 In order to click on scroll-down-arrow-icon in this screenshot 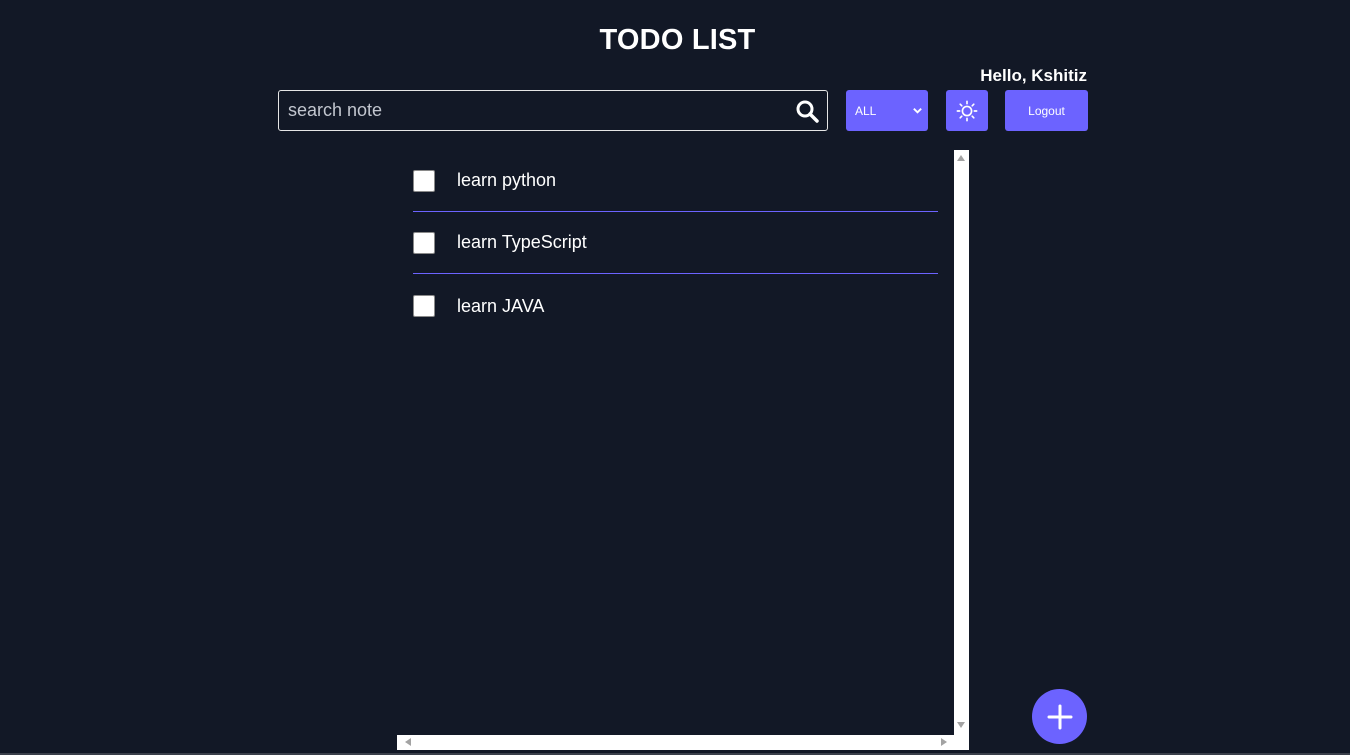, I will do `click(961, 725)`.